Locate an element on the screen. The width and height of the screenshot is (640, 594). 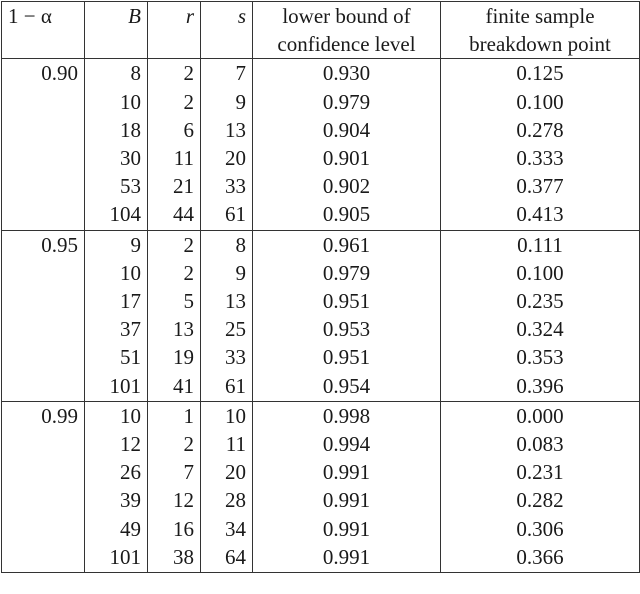
cell-s: 9 is located at coordinates (226, 101).